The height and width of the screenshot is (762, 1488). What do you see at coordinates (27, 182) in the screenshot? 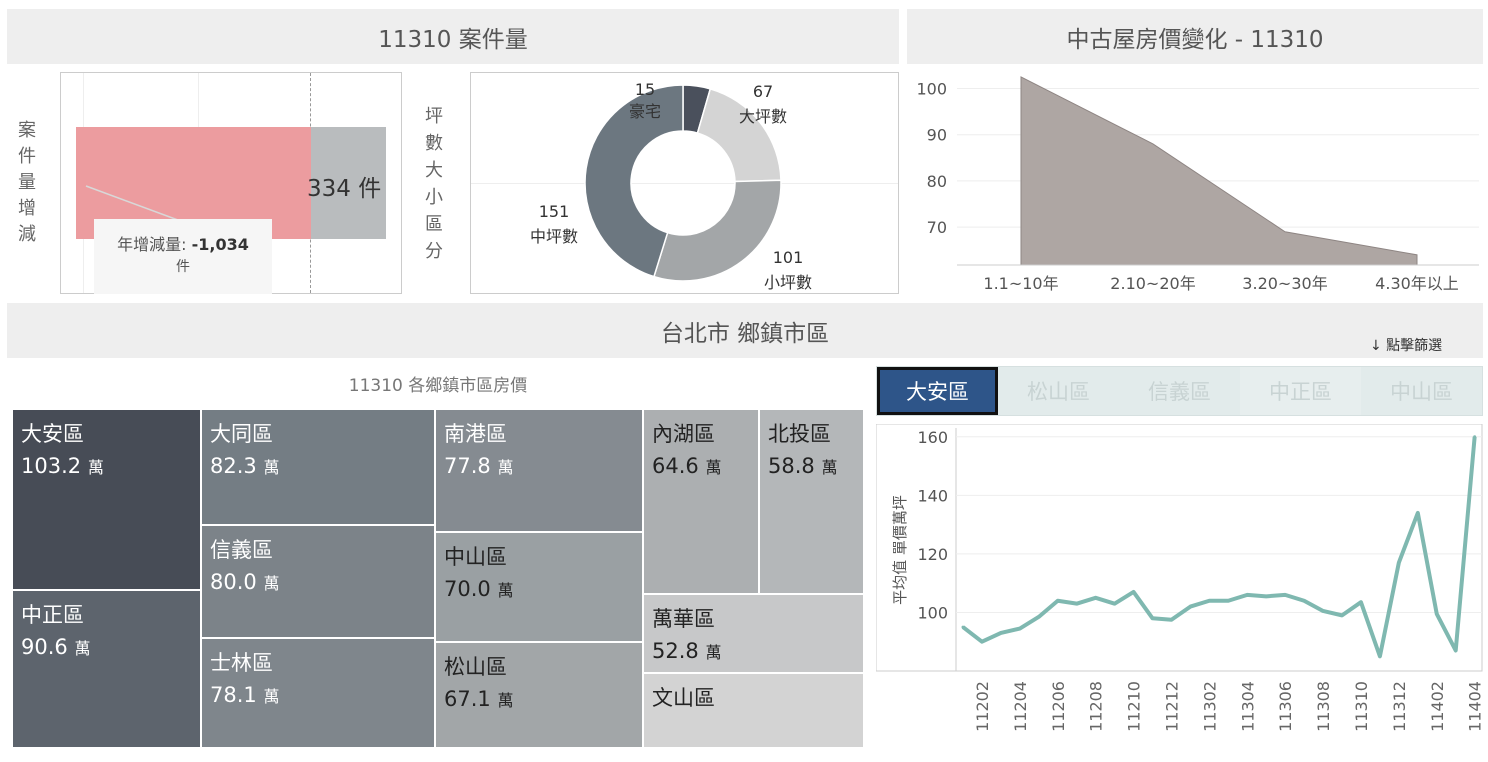
I see `case-change-label: 案件量增減` at bounding box center [27, 182].